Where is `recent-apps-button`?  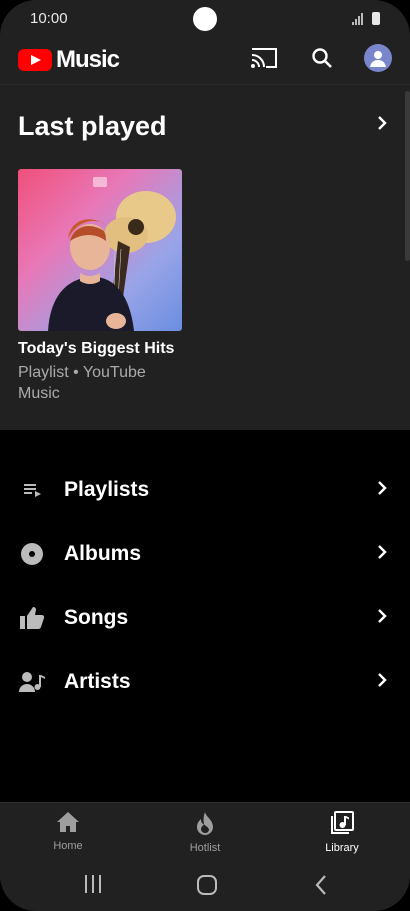
recent-apps-button is located at coordinates (93, 886).